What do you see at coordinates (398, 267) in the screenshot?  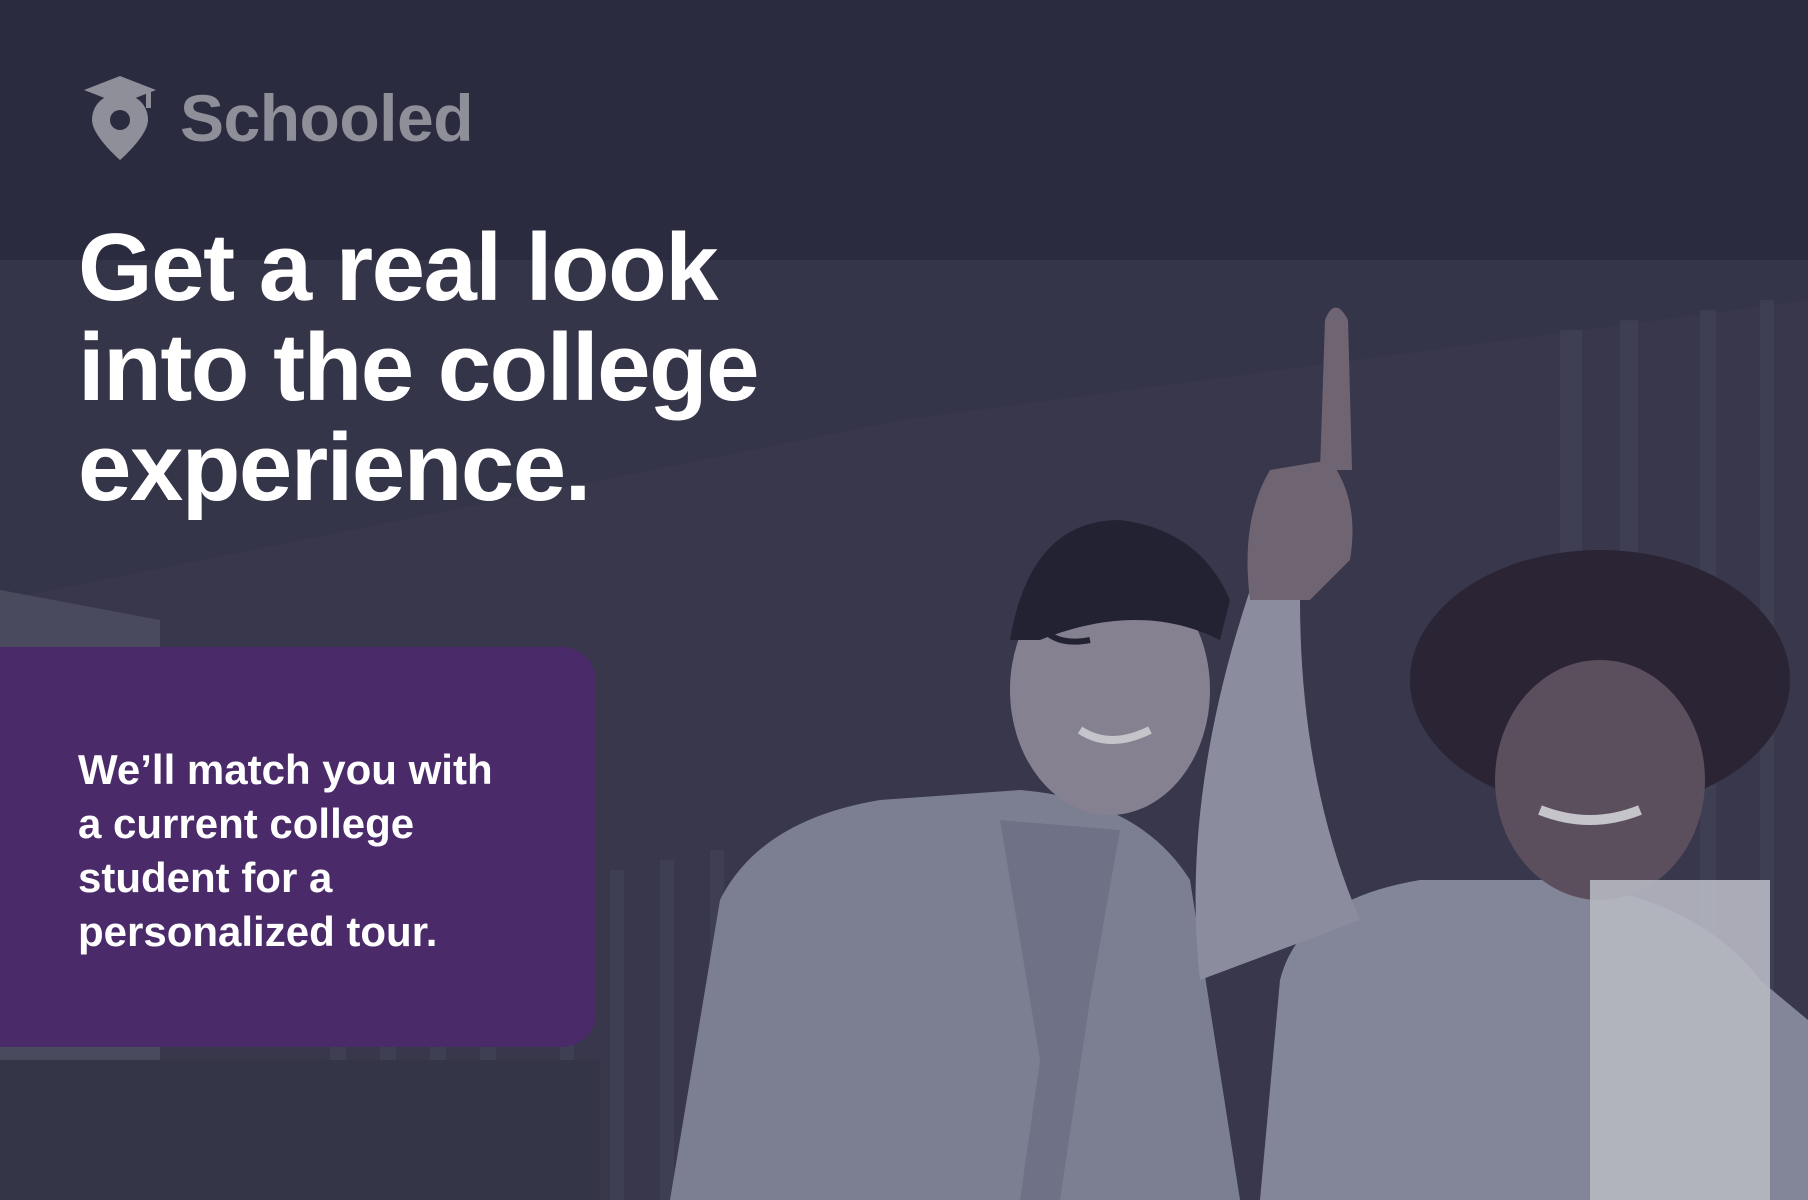 I see `headline-line: Get a real look` at bounding box center [398, 267].